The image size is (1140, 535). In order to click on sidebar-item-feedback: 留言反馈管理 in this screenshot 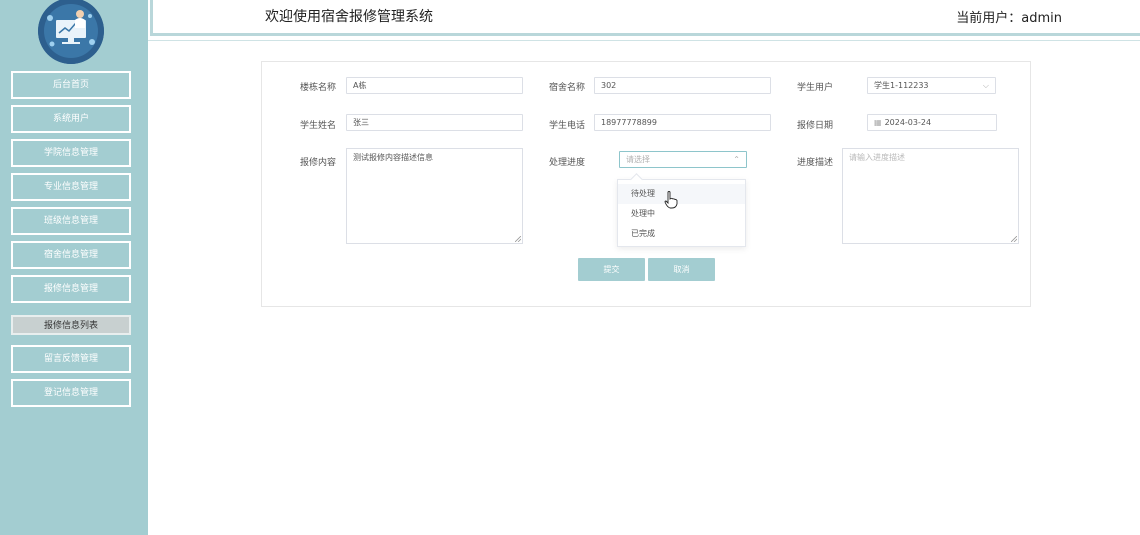, I will do `click(71, 359)`.